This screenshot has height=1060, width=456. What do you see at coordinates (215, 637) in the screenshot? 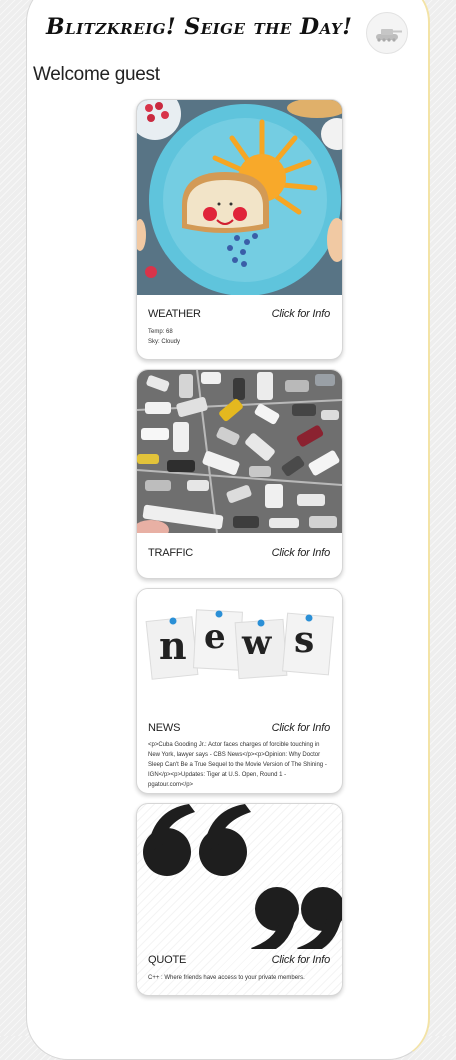
I see `news-letter-e: e` at bounding box center [215, 637].